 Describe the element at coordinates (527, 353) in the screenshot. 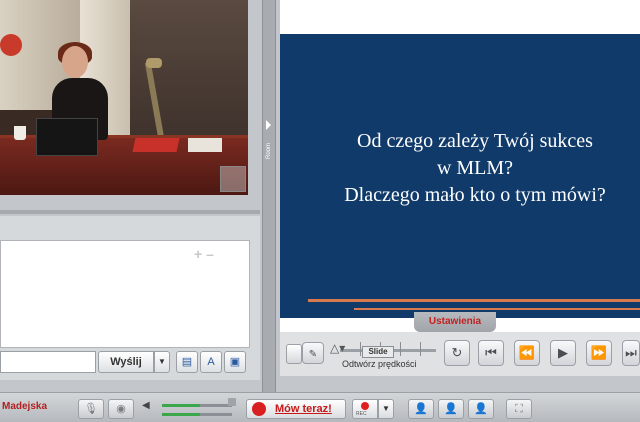

I see `rewind-icon: ⏪` at that location.